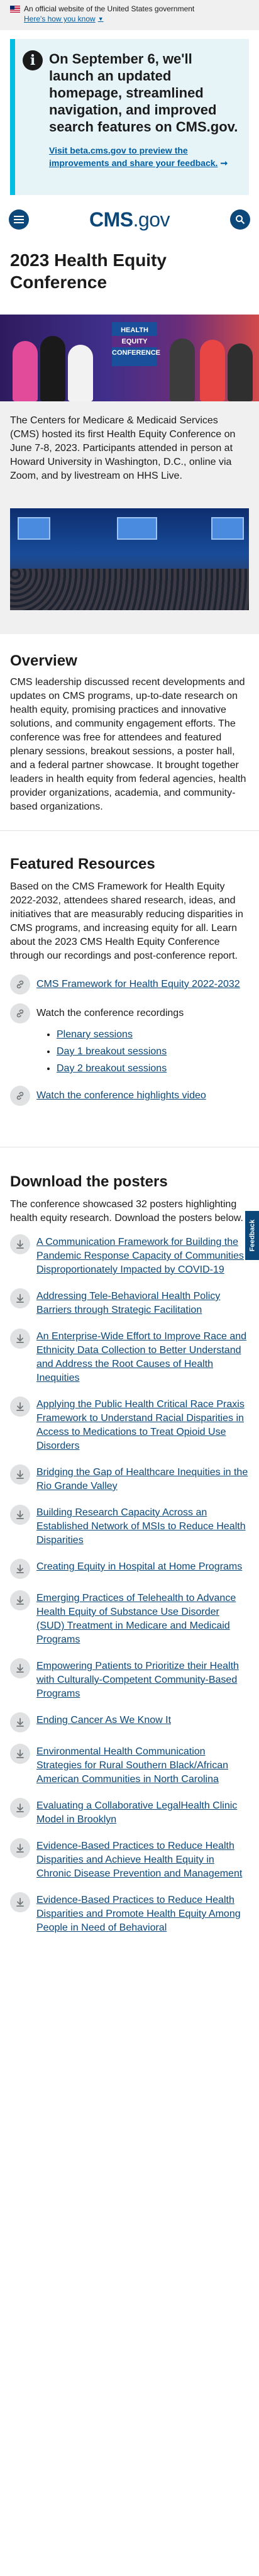 This screenshot has width=259, height=2576. What do you see at coordinates (136, 353) in the screenshot?
I see `sign-word: CONFERENCE` at bounding box center [136, 353].